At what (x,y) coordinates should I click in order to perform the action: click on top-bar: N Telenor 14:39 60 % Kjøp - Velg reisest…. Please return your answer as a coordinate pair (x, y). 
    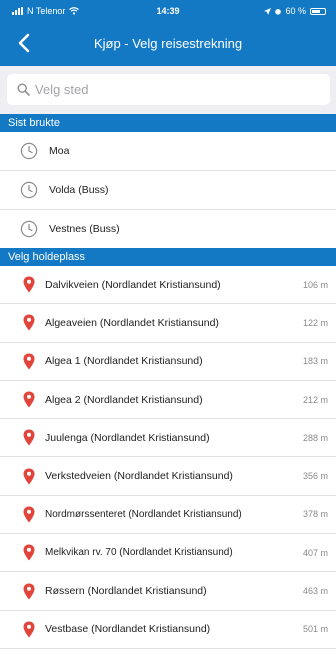
    Looking at the image, I should click on (168, 33).